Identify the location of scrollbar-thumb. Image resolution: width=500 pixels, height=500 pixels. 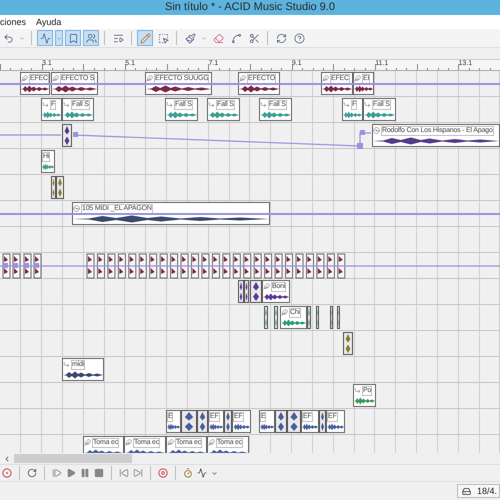
(73, 458).